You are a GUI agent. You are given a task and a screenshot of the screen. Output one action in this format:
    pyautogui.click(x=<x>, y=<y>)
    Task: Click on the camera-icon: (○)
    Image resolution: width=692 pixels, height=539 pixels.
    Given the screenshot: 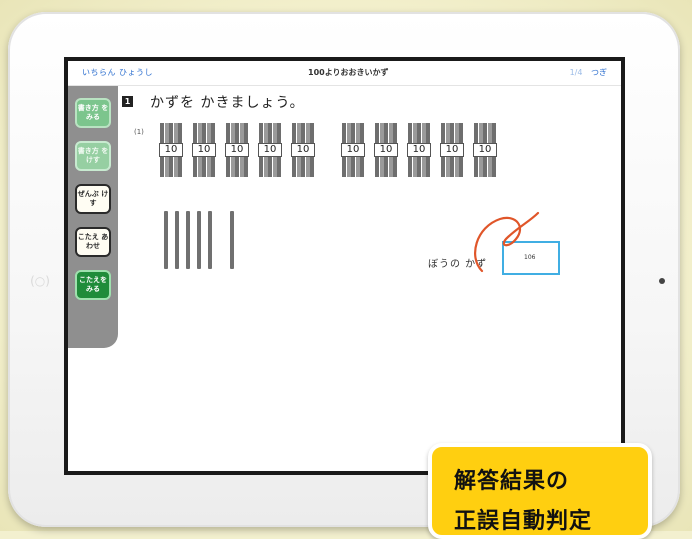 What is the action you would take?
    pyautogui.click(x=40, y=281)
    